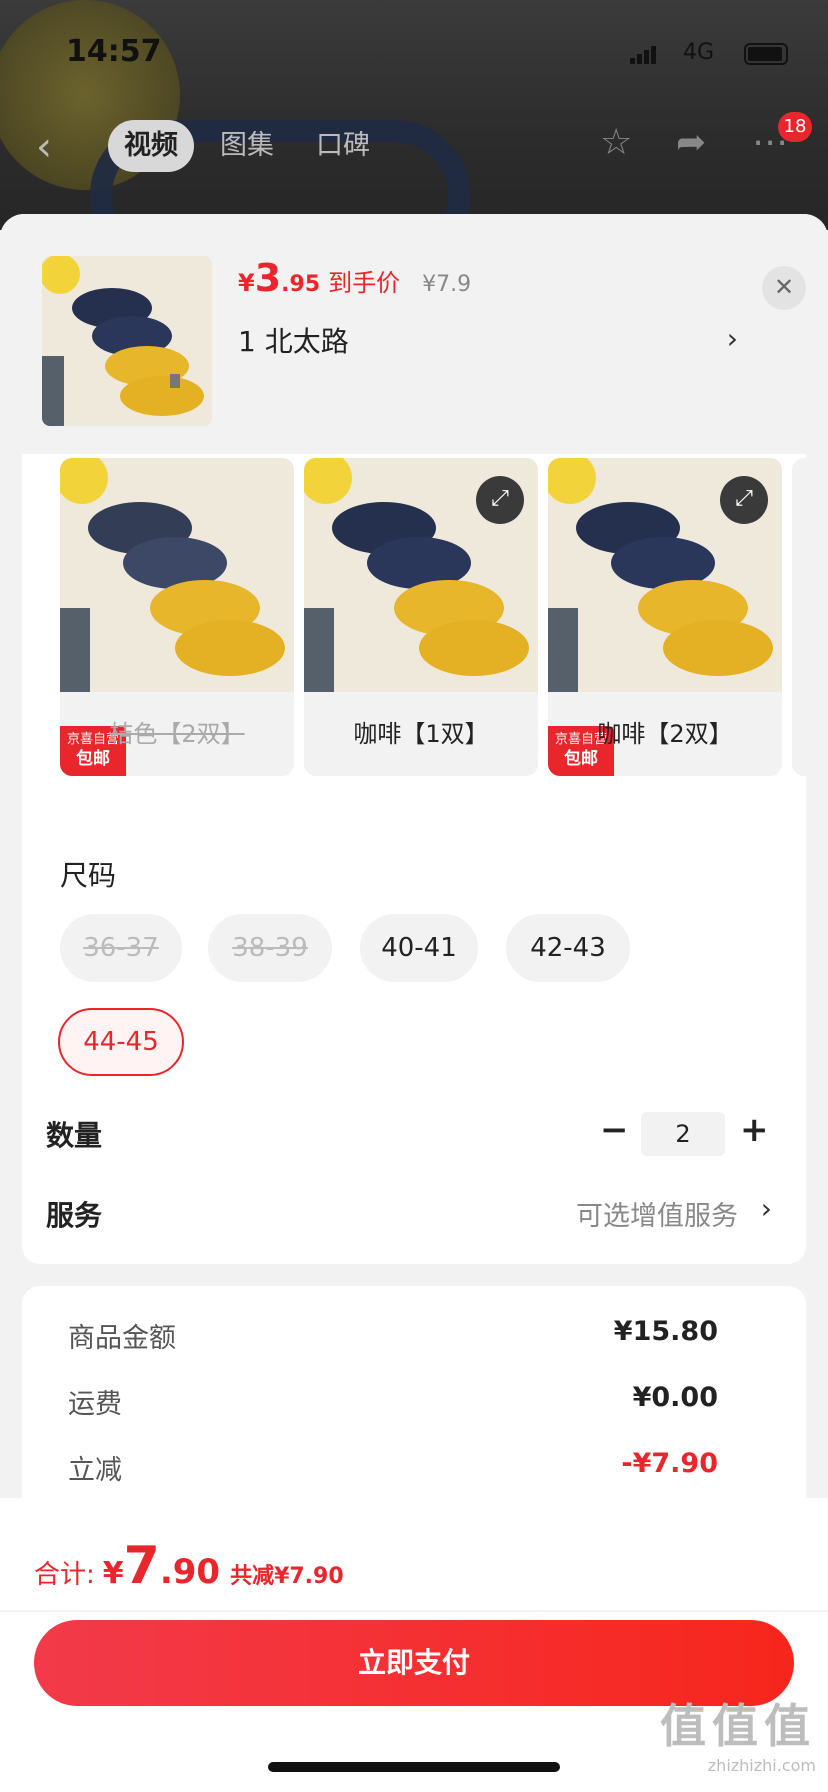 This screenshot has width=828, height=1792. What do you see at coordinates (127, 341) in the screenshot?
I see `product-thumbnail` at bounding box center [127, 341].